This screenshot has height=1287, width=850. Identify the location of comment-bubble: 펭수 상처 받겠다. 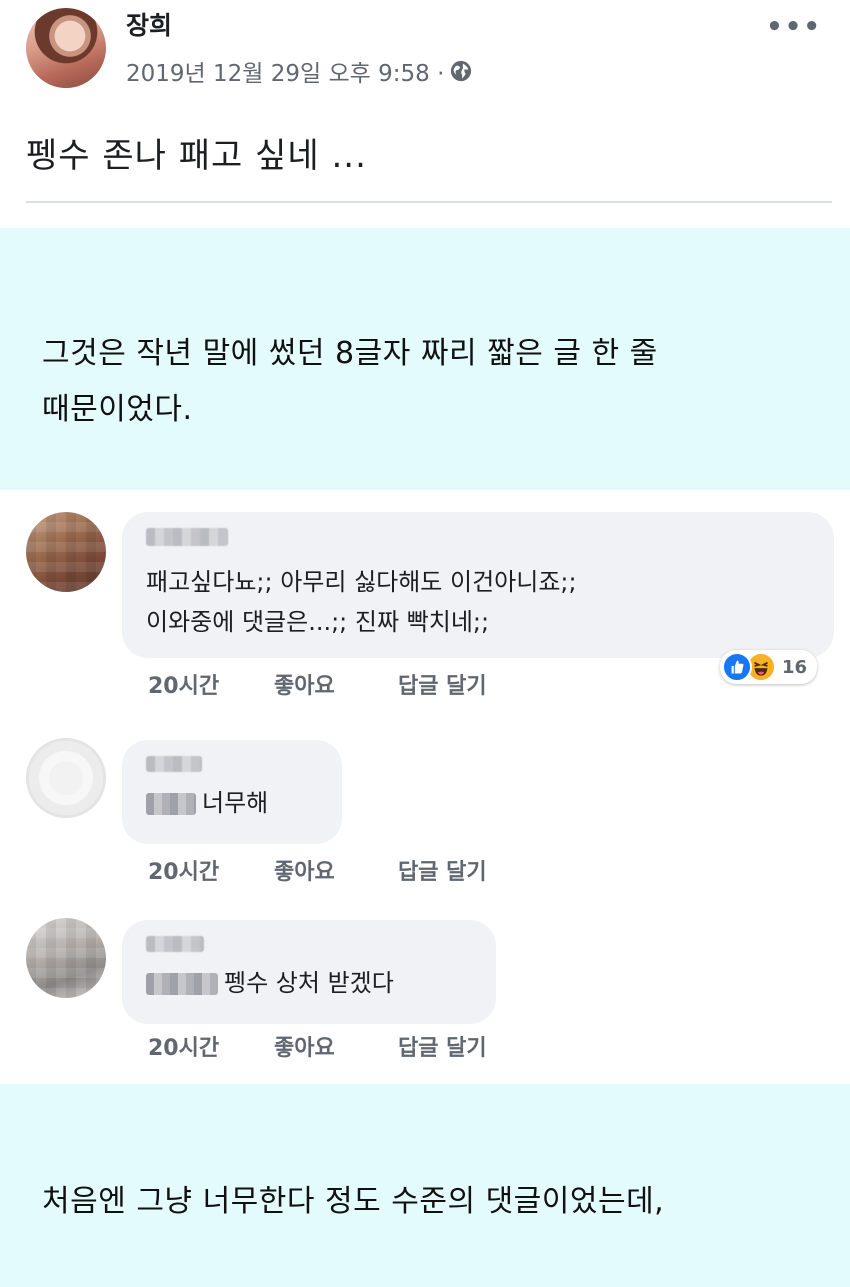
(309, 972).